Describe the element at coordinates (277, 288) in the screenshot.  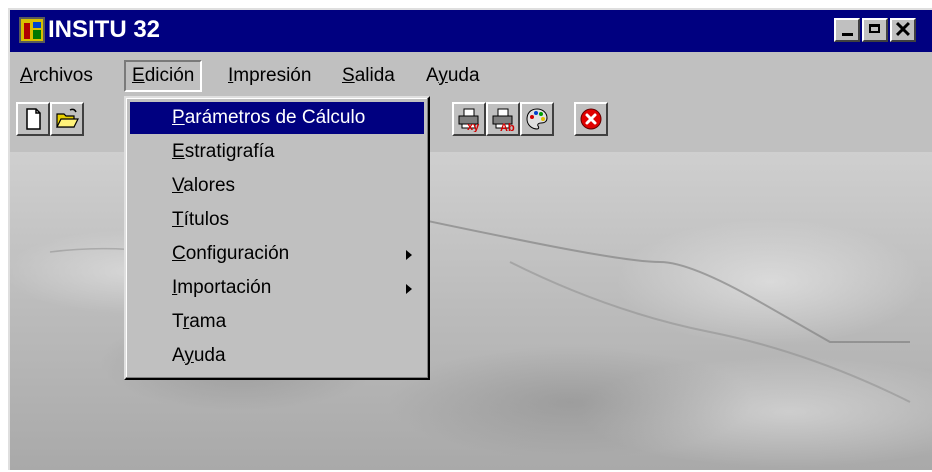
I see `menu-item-importacion: Importación` at that location.